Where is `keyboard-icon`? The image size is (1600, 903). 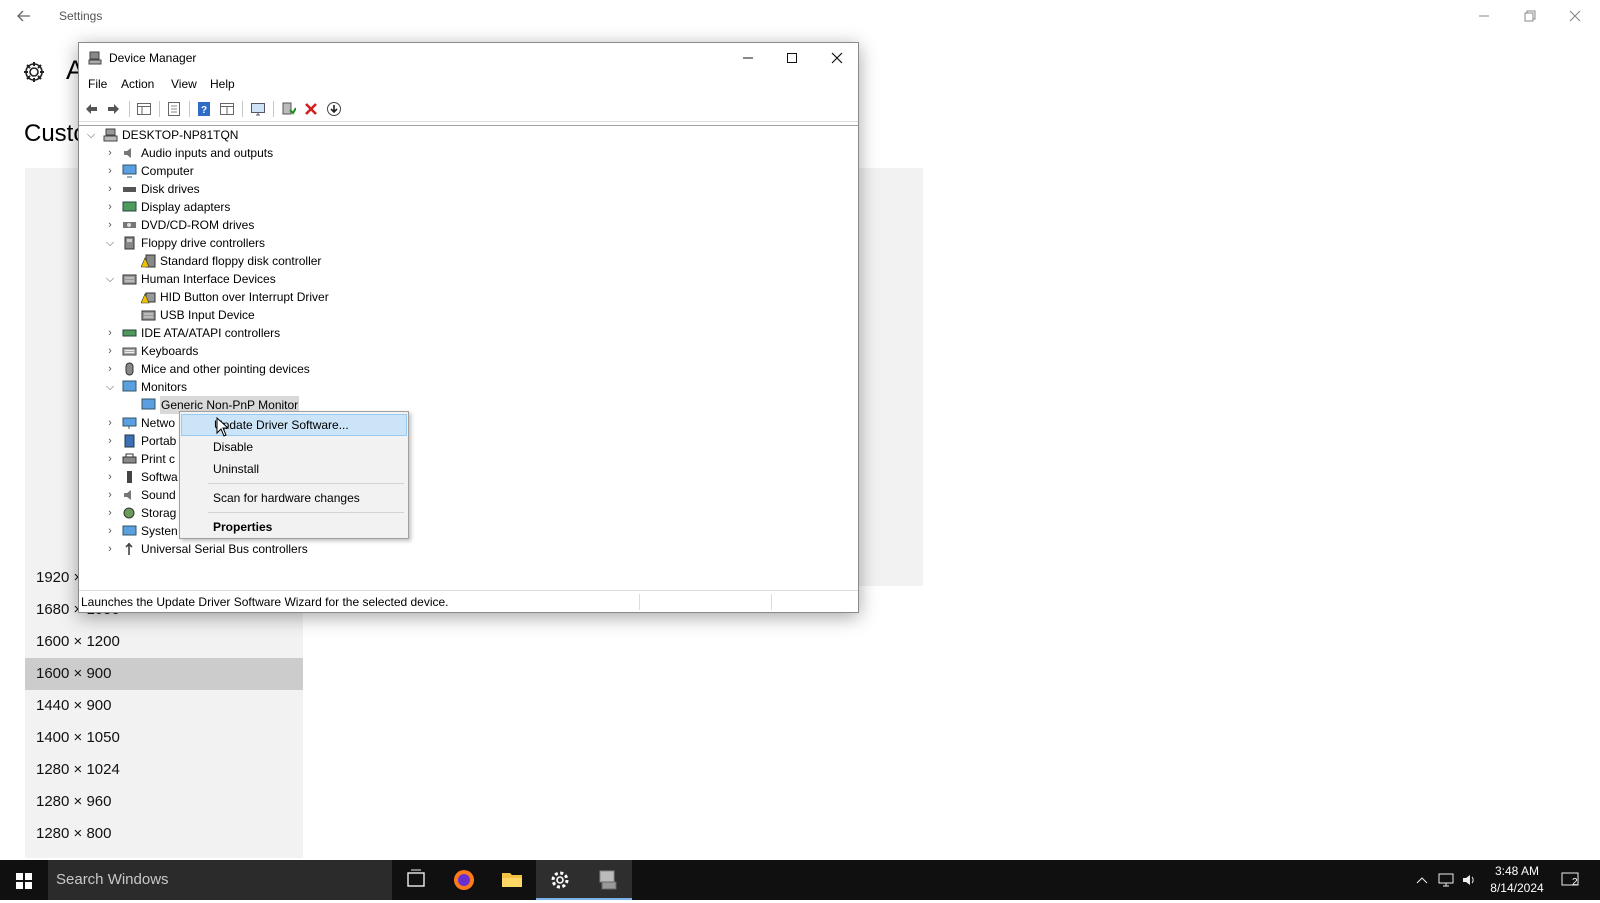
keyboard-icon is located at coordinates (129, 351).